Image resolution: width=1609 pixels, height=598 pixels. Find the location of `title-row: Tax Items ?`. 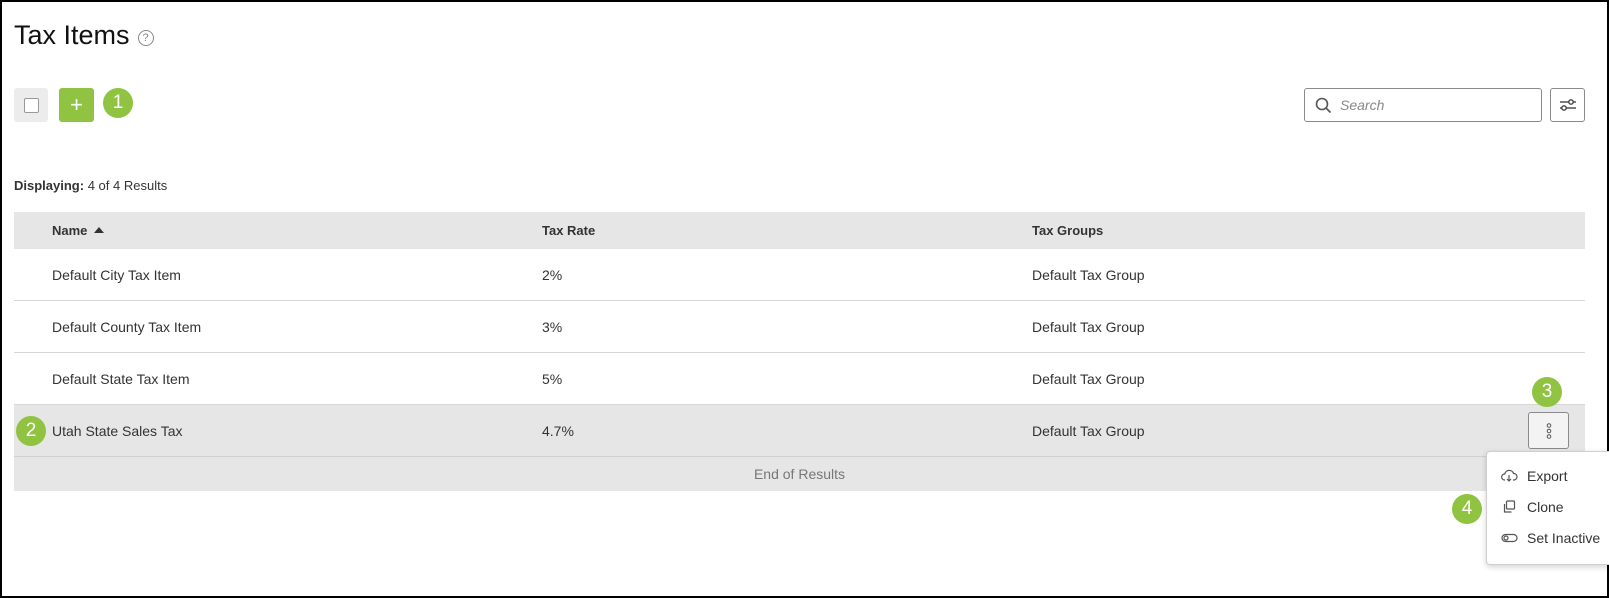

title-row: Tax Items ? is located at coordinates (84, 35).